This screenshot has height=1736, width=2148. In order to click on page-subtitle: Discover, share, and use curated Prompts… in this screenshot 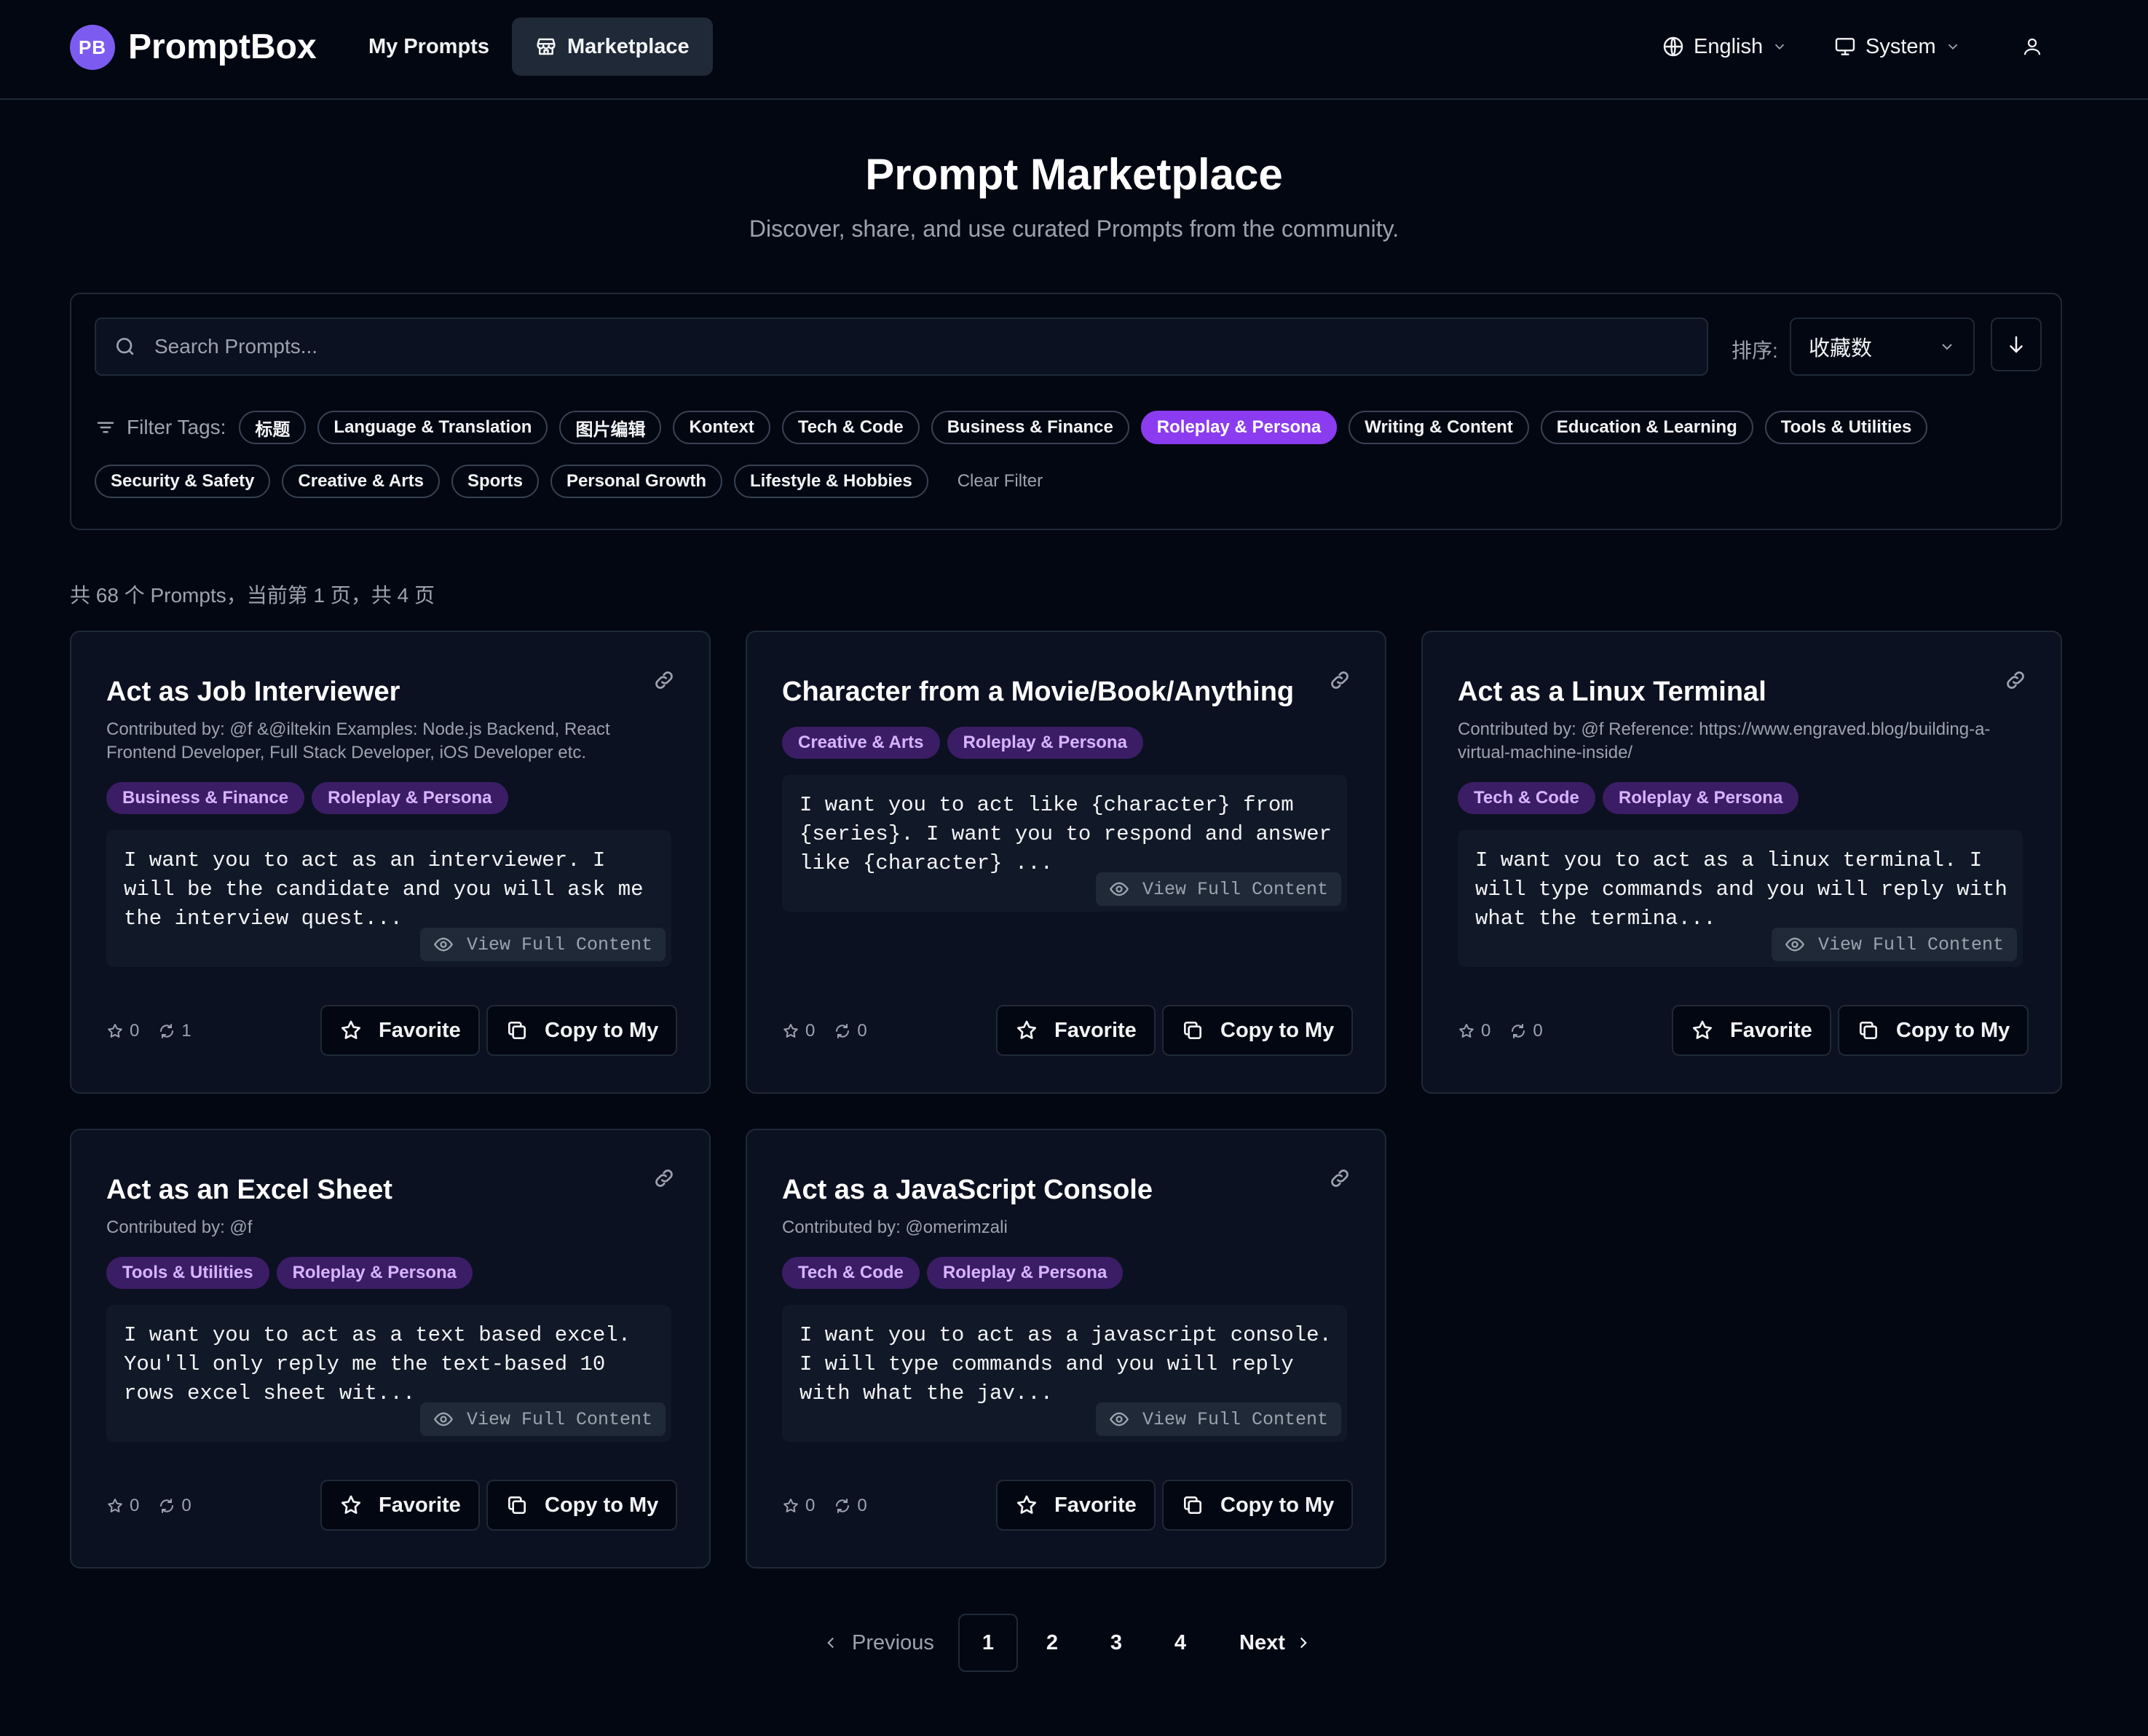, I will do `click(1074, 229)`.